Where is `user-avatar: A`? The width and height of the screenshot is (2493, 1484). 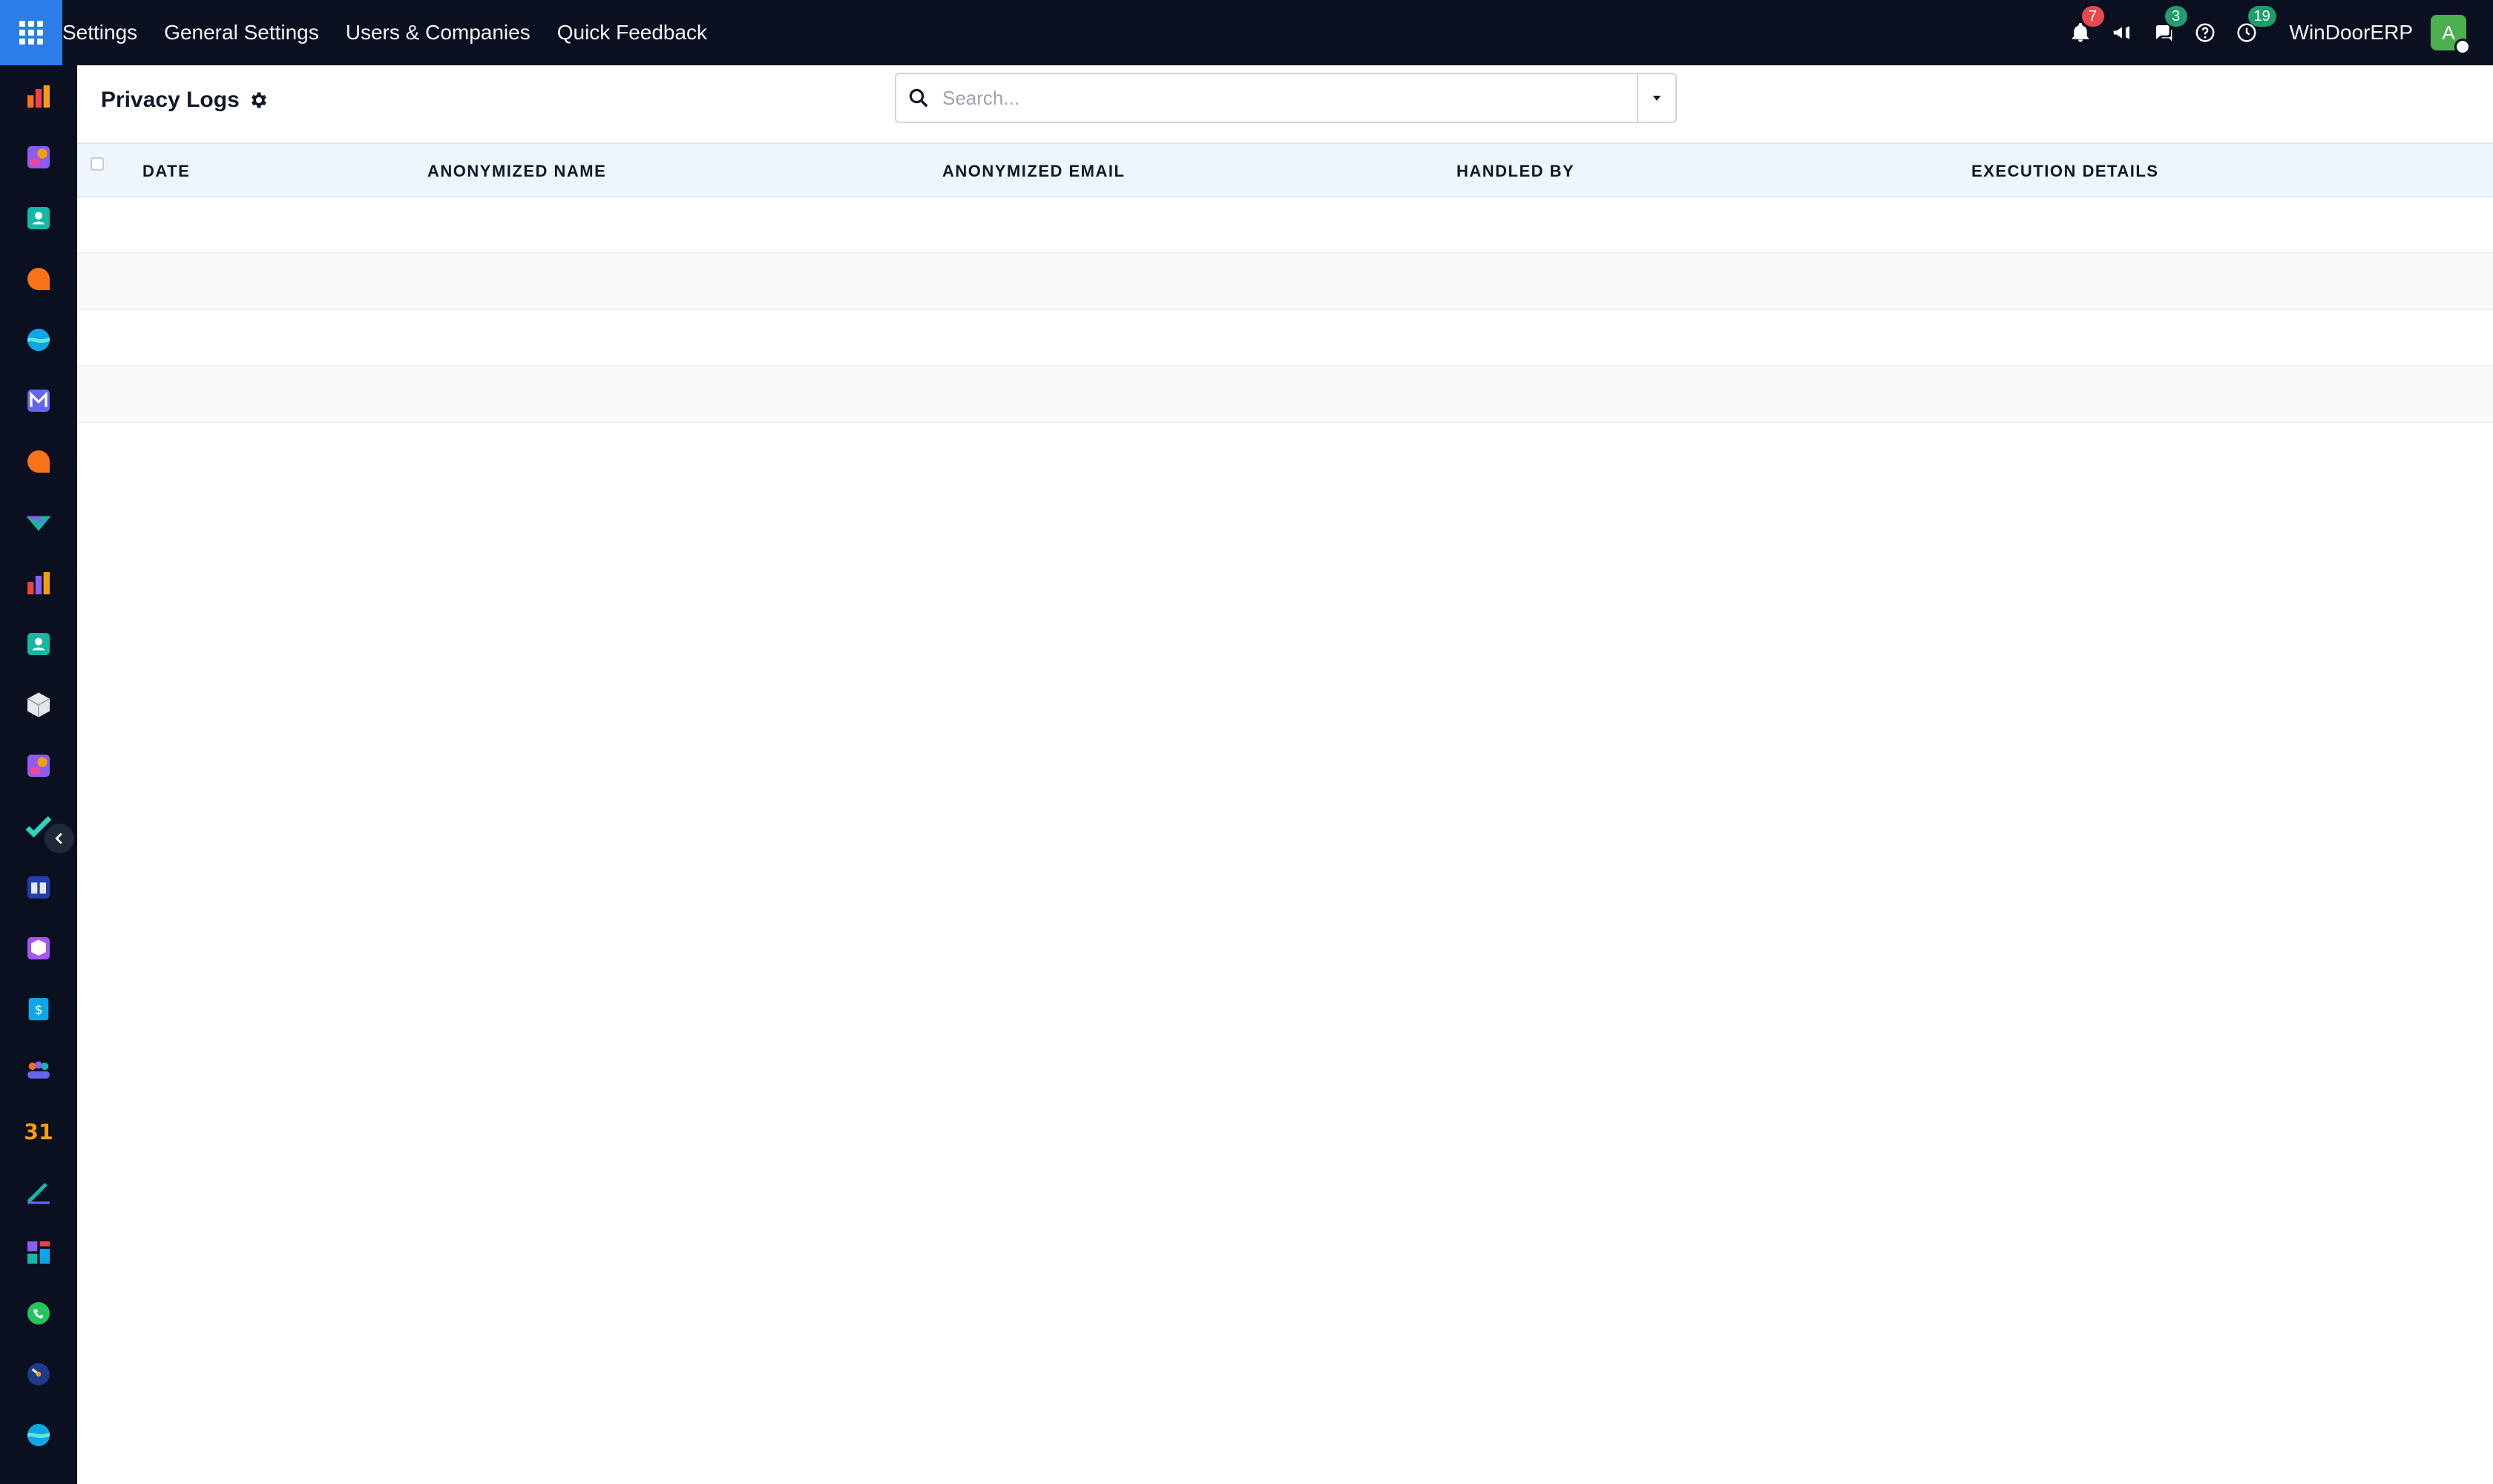
user-avatar: A is located at coordinates (2451, 35).